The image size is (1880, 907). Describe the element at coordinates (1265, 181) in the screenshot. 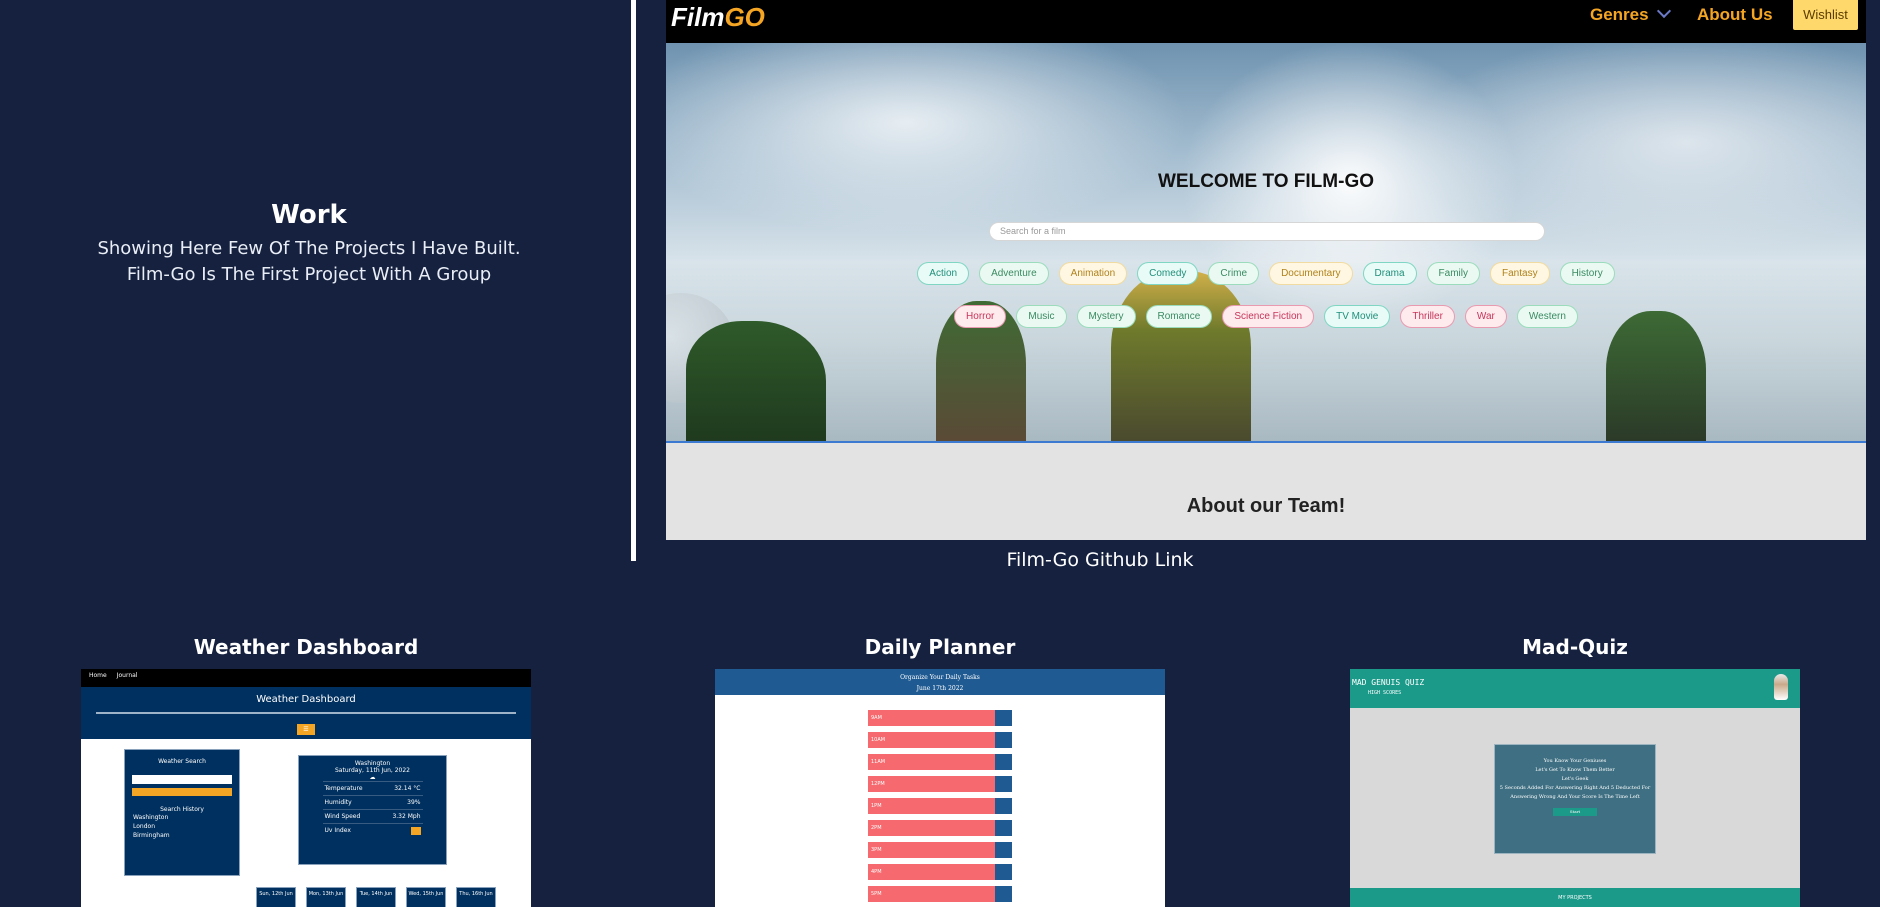

I see `filmgo-welcome-heading: WELCOME TO FILM-GO` at that location.